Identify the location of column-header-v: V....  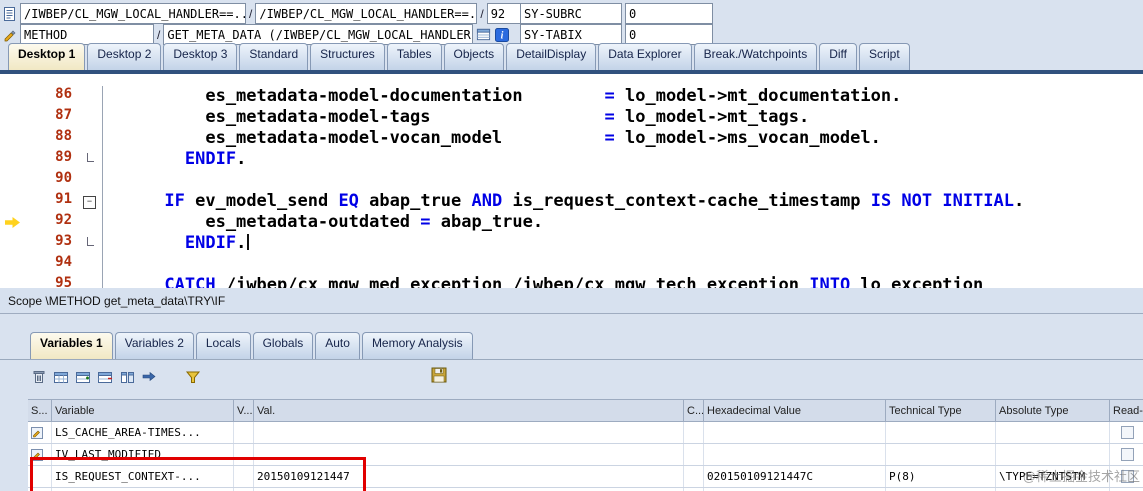
(244, 410).